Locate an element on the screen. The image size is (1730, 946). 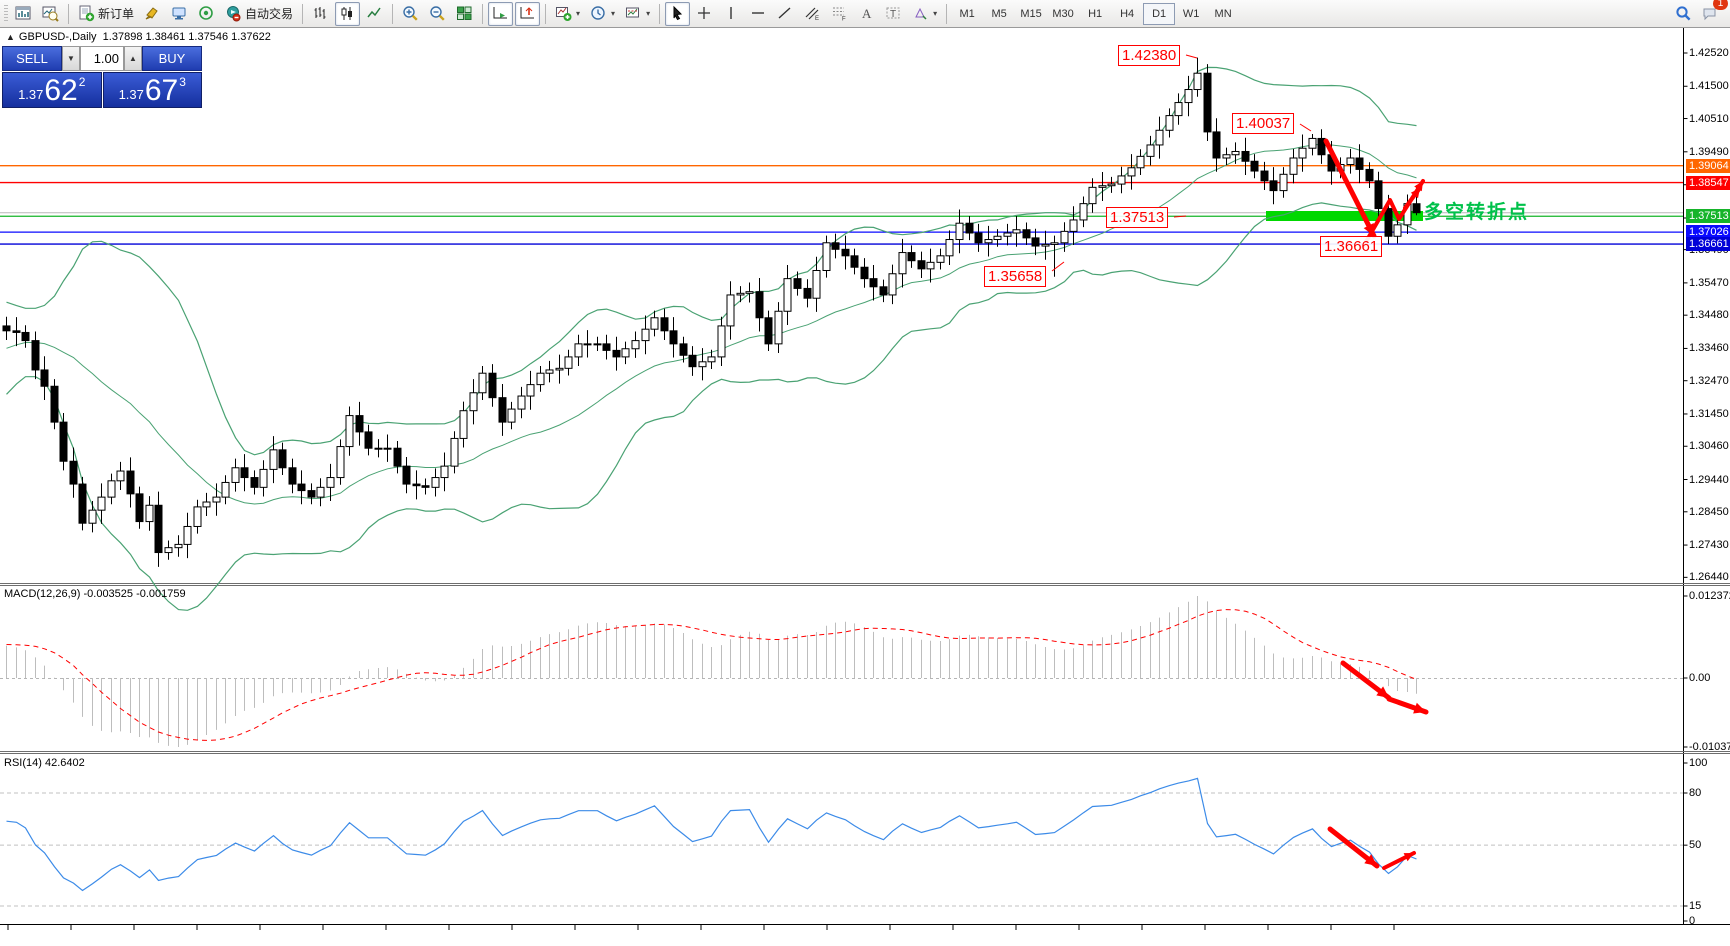
line-chart-button is located at coordinates (374, 14).